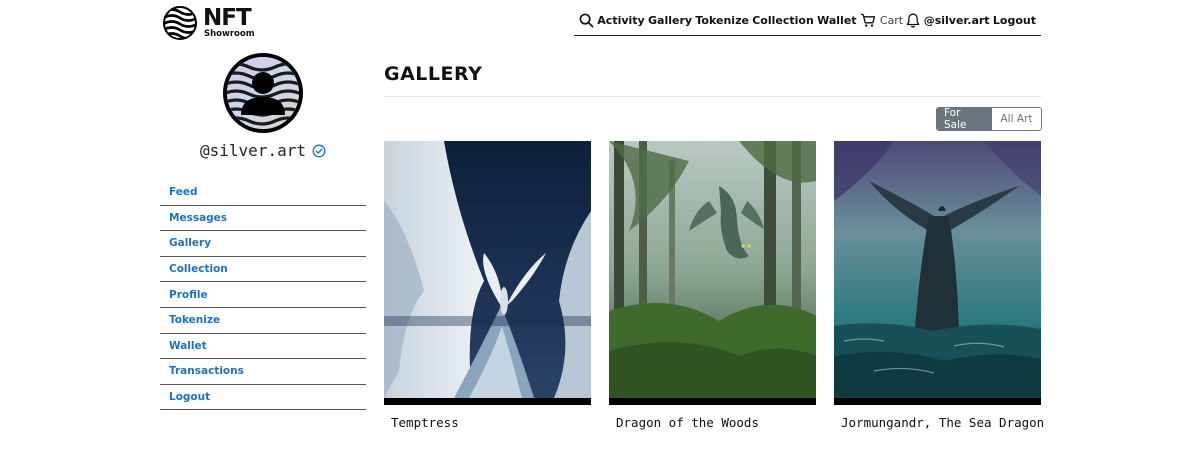 Image resolution: width=1200 pixels, height=475 pixels. I want to click on verified-icon, so click(319, 150).